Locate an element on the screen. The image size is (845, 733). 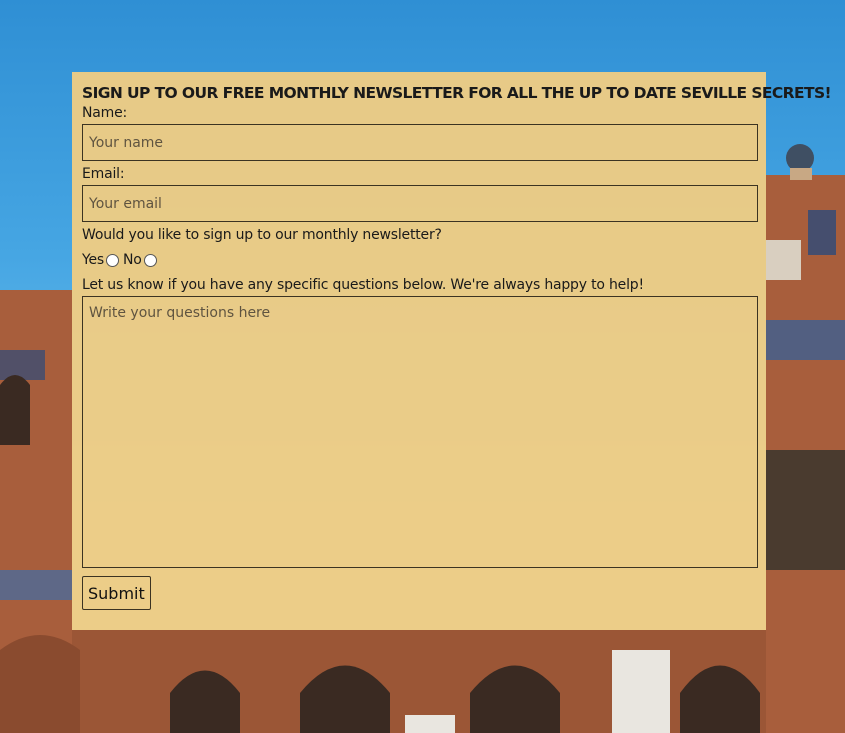
newsletter-radio-group: Yes No is located at coordinates (419, 260).